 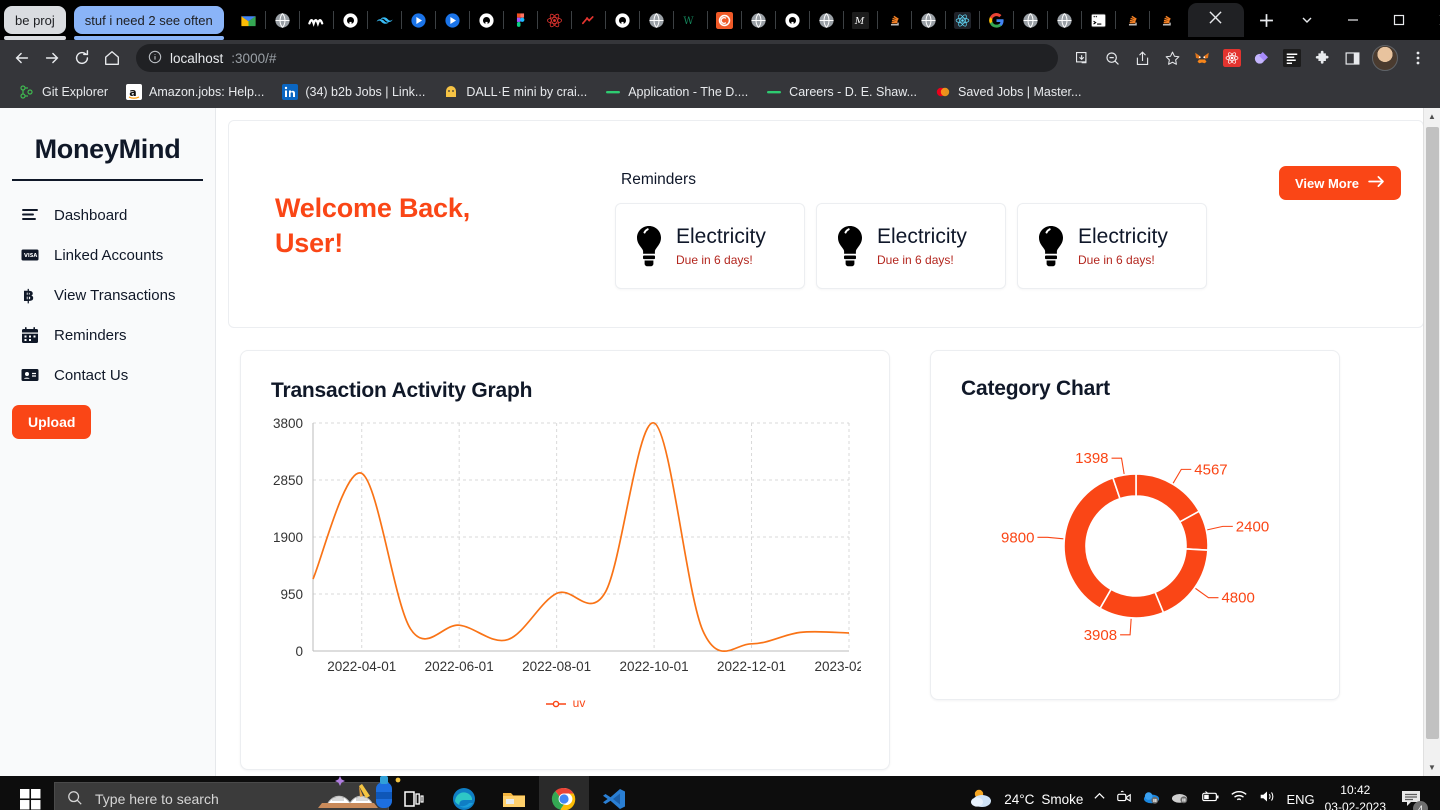 What do you see at coordinates (690, 20) in the screenshot?
I see `pinned-tab-webflow: W` at bounding box center [690, 20].